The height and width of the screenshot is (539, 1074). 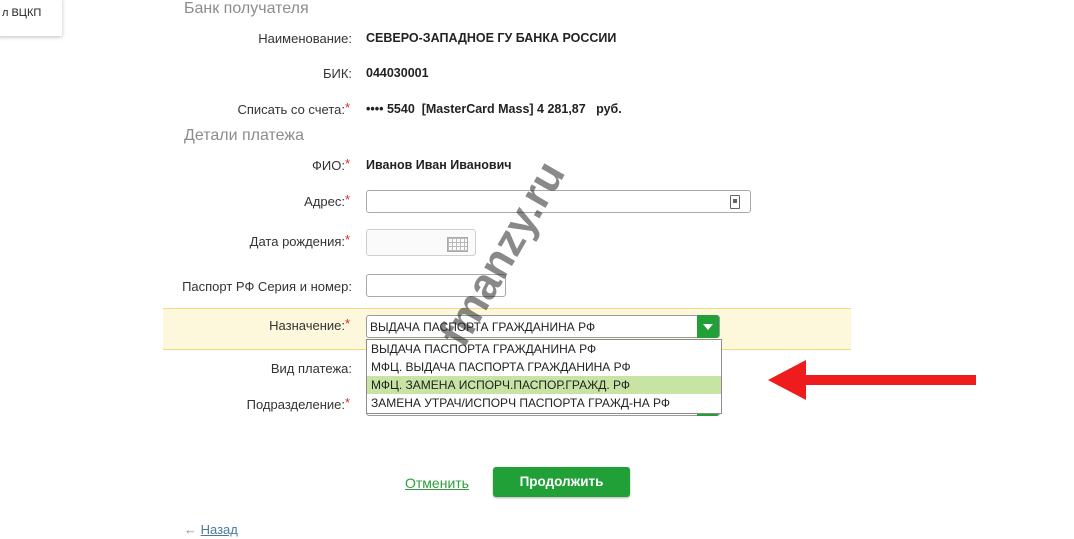 I want to click on back-nav: ← Назад, so click(x=211, y=529).